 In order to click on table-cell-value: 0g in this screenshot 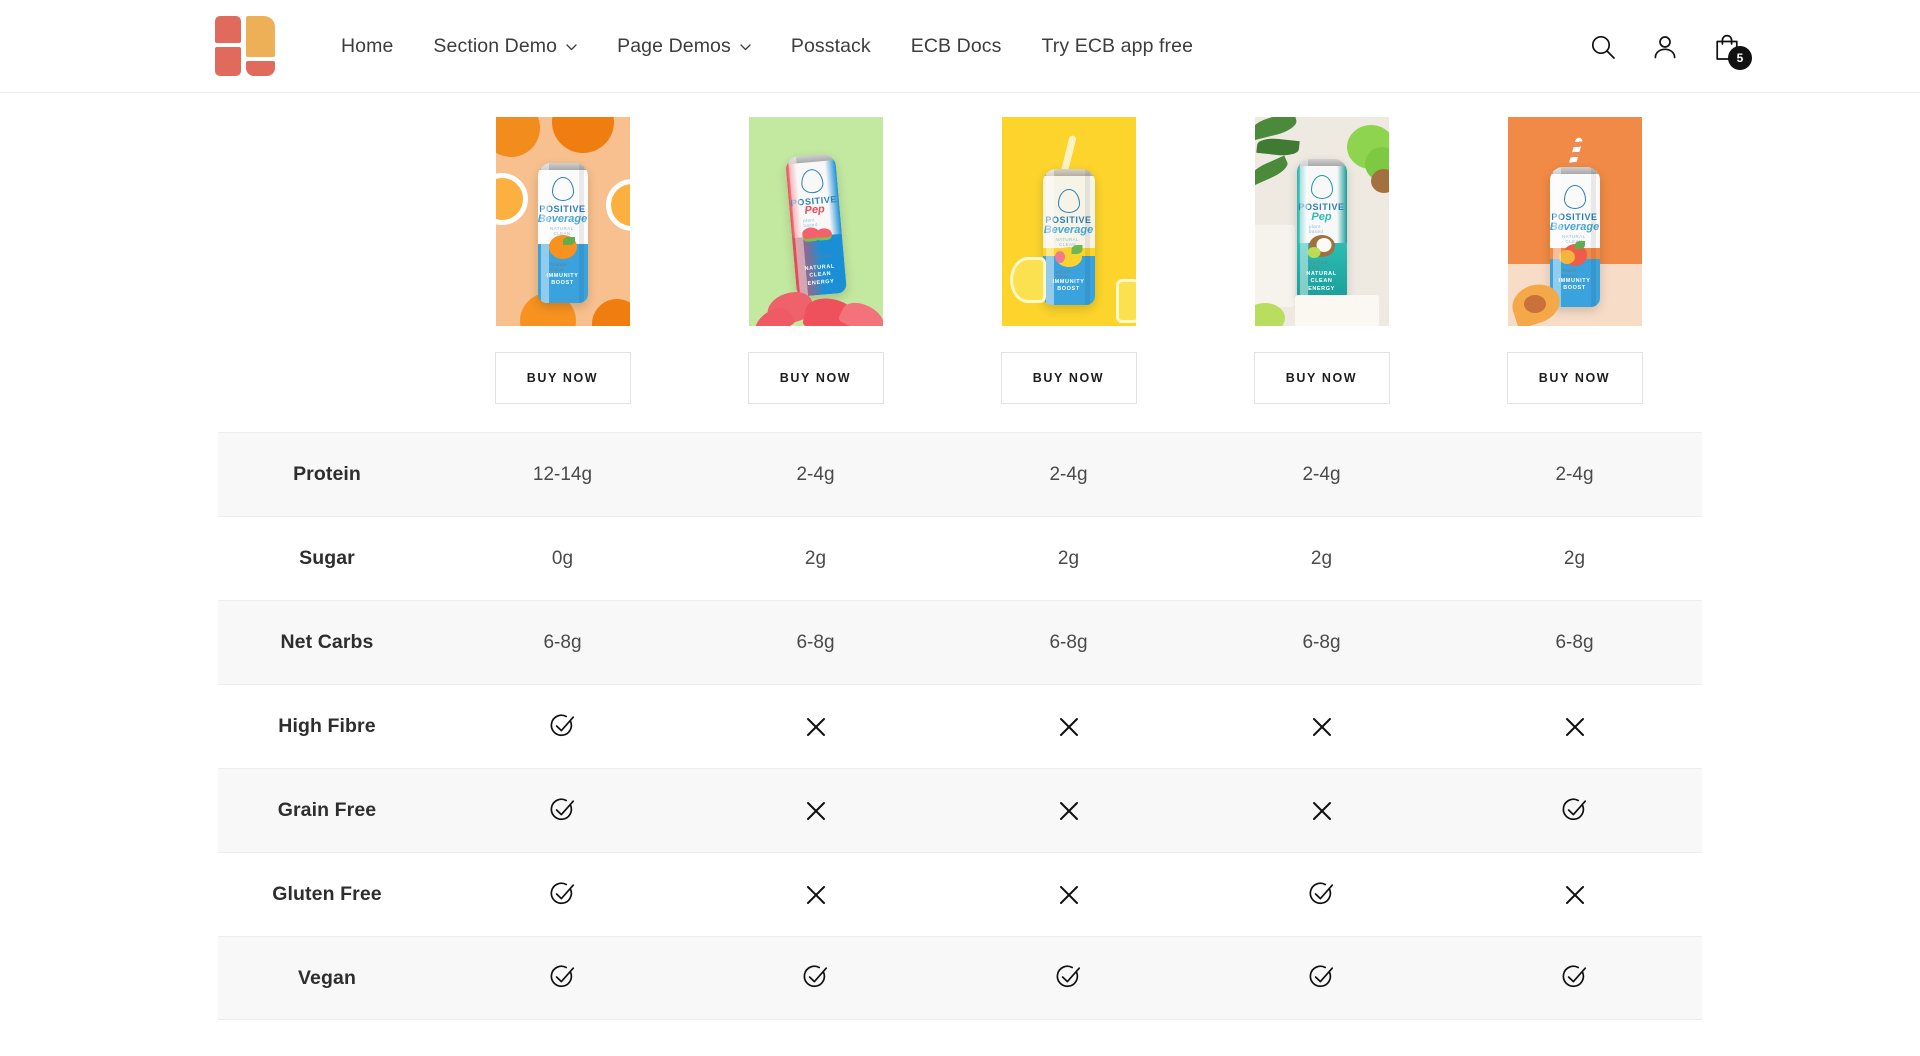, I will do `click(562, 558)`.